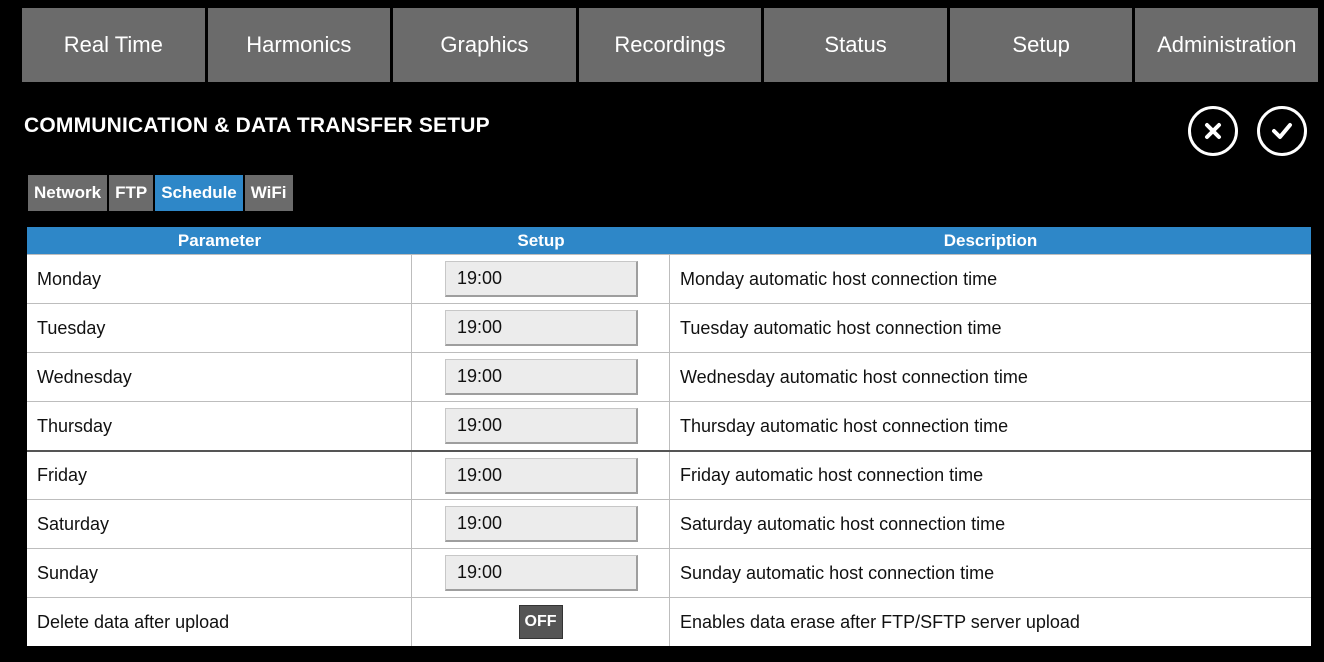  I want to click on nav-tab-graphics: Graphics, so click(484, 45).